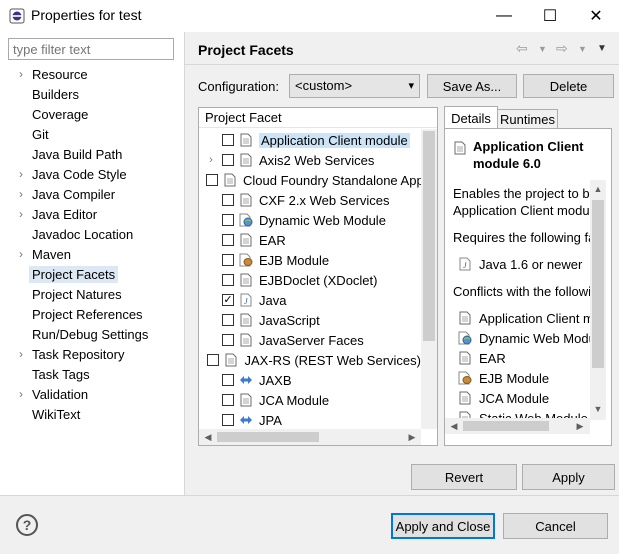 This screenshot has height=554, width=619. I want to click on tree-item: Project Natures, so click(98, 294).